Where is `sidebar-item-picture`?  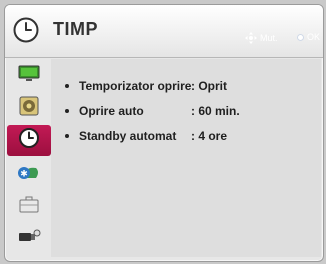 sidebar-item-picture is located at coordinates (29, 76).